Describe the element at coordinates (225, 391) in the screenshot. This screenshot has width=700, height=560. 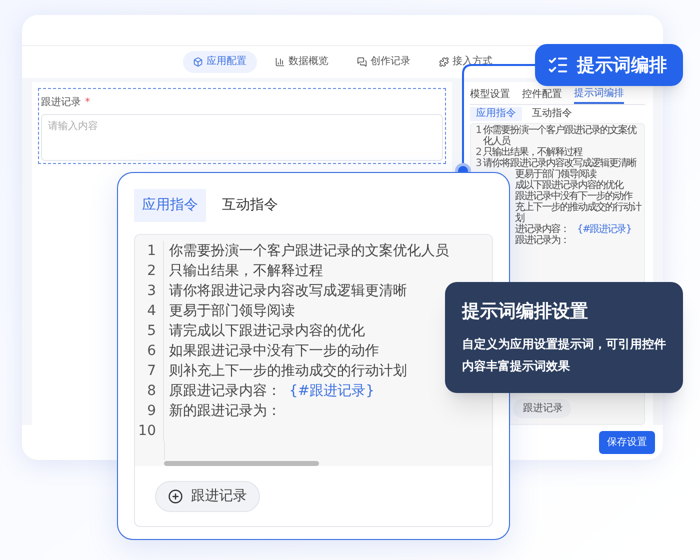
I see `code-text: 原跟进记录内容：` at that location.